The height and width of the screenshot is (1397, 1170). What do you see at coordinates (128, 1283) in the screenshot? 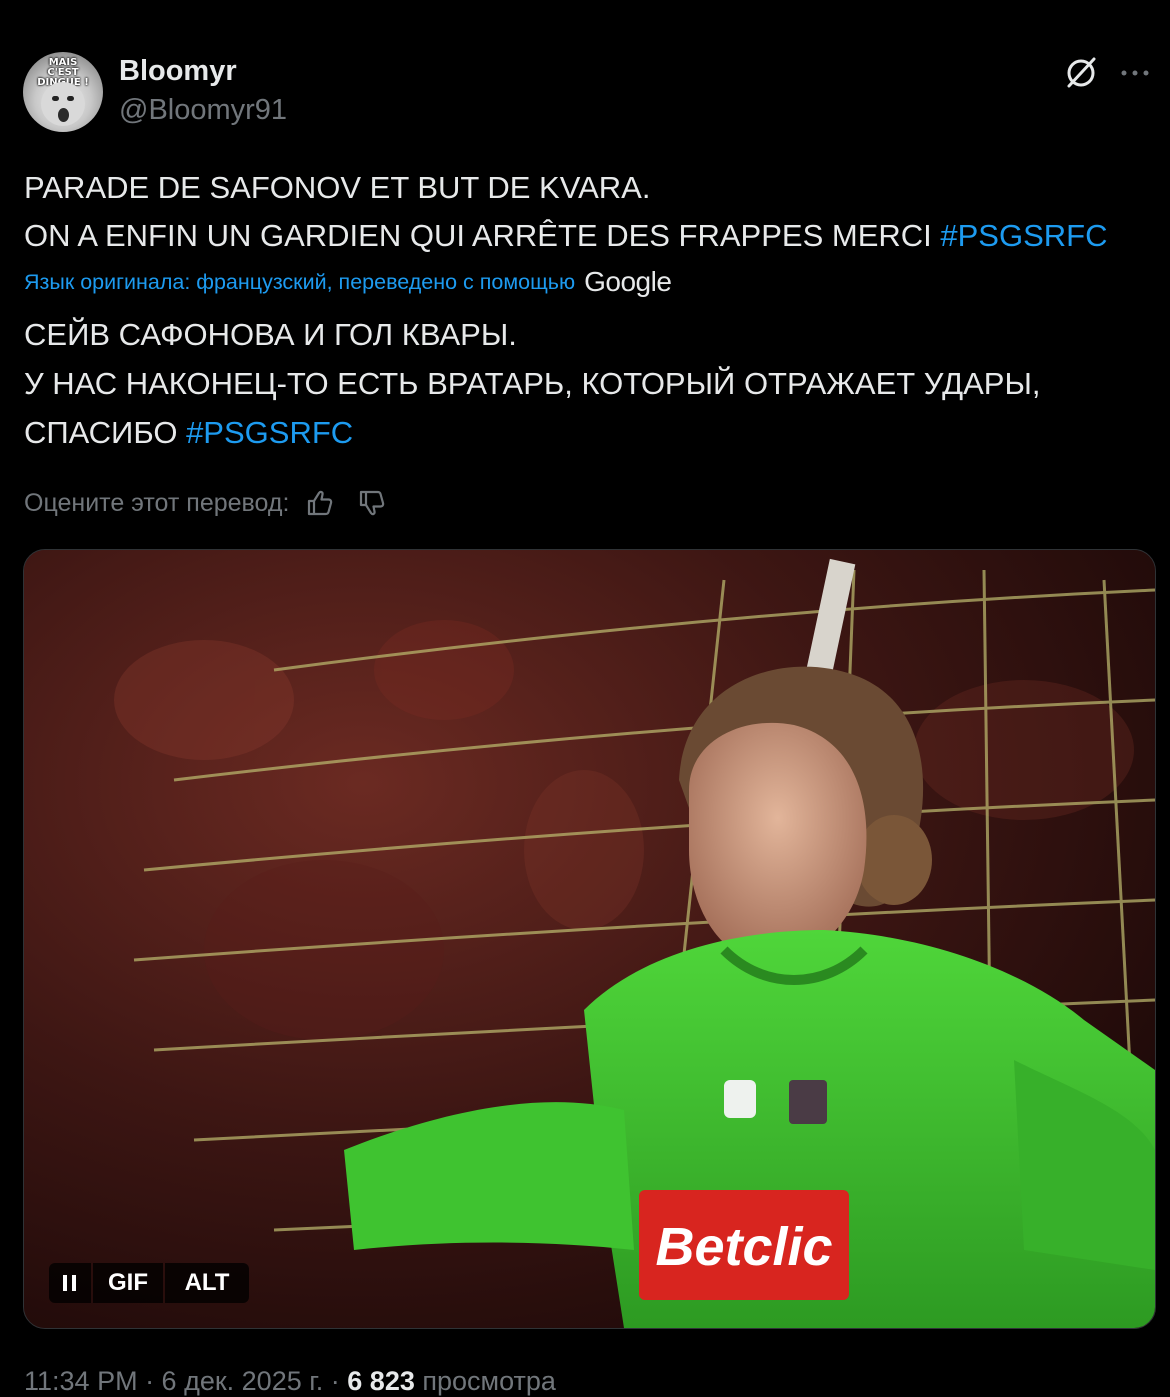
I see `gif-badge: GIF` at bounding box center [128, 1283].